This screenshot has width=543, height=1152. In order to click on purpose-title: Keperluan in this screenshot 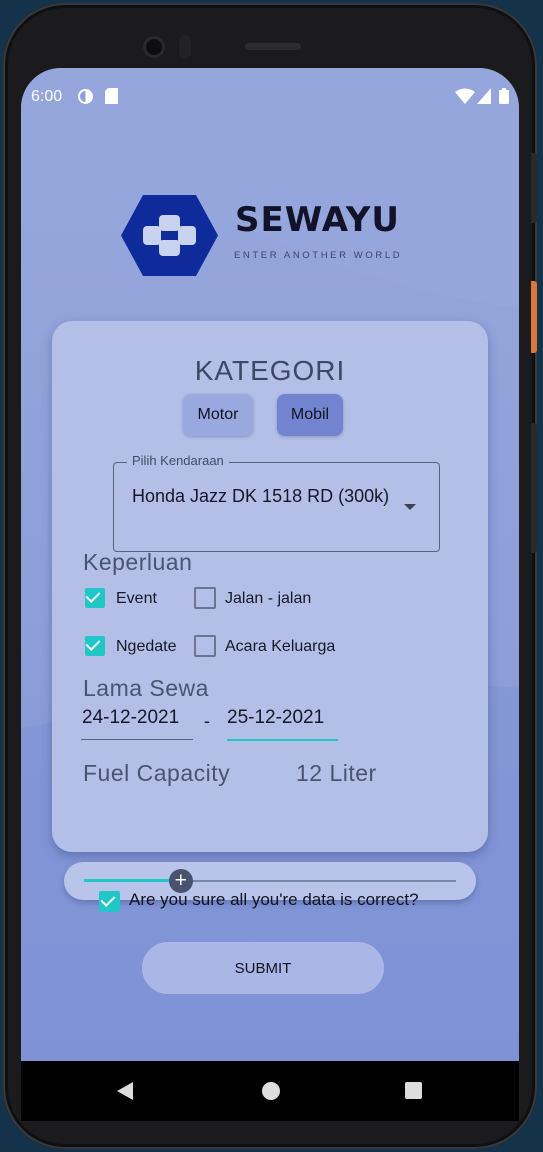, I will do `click(138, 562)`.